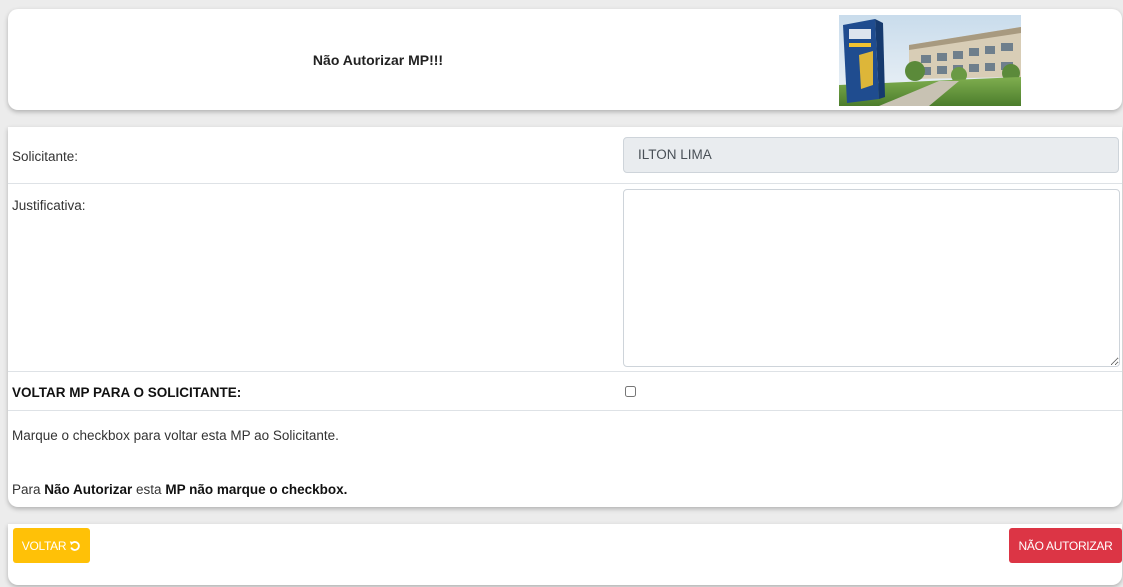 This screenshot has width=1123, height=587. What do you see at coordinates (871, 155) in the screenshot?
I see `solicitante-field: ILTON LIMA` at bounding box center [871, 155].